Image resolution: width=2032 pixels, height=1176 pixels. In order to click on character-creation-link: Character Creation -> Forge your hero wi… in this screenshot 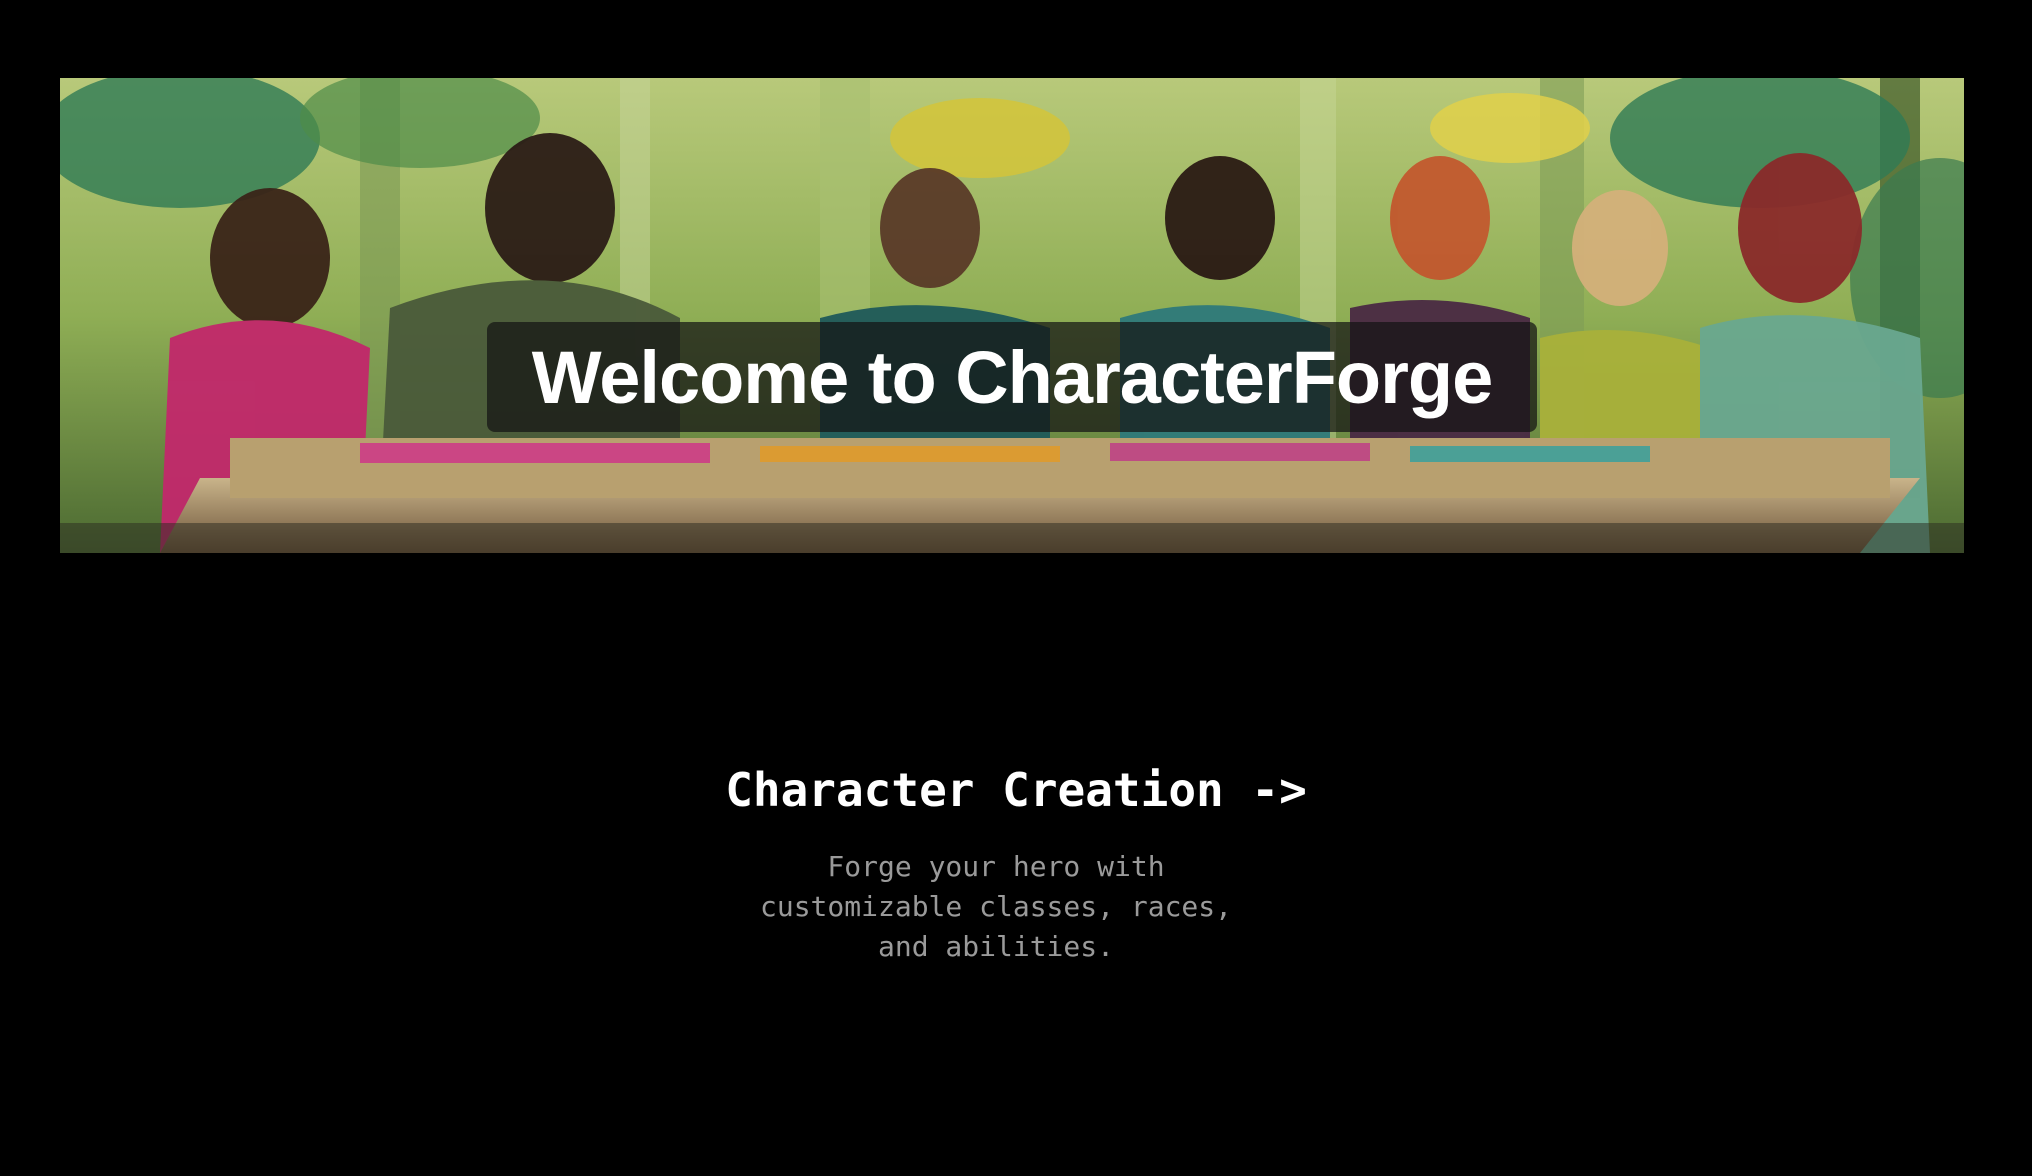, I will do `click(1016, 861)`.